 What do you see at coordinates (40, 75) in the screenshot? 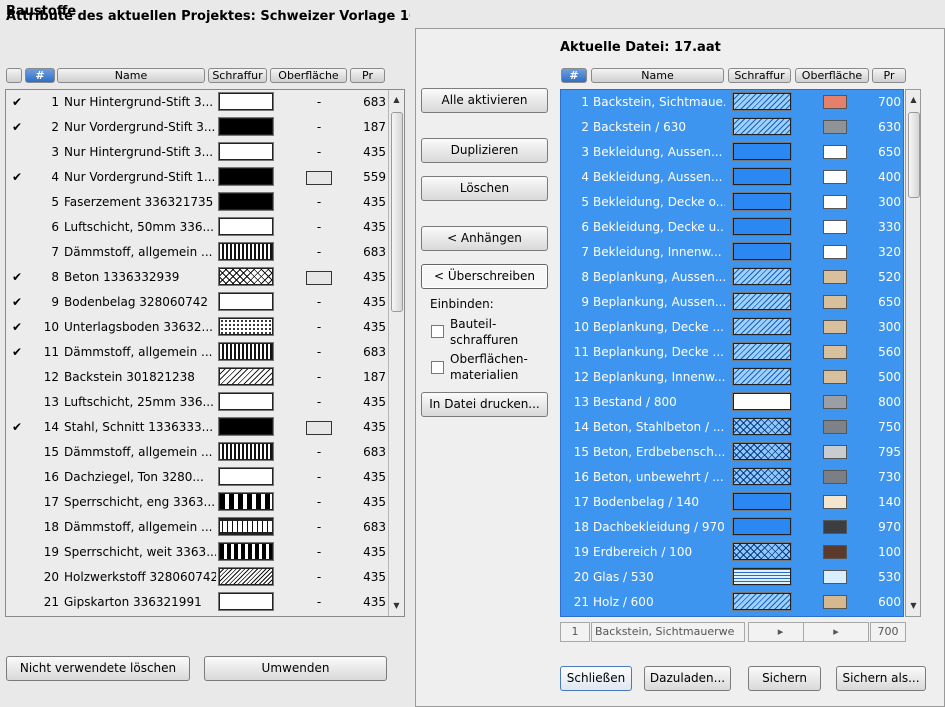
I see `left-header-num: #` at bounding box center [40, 75].